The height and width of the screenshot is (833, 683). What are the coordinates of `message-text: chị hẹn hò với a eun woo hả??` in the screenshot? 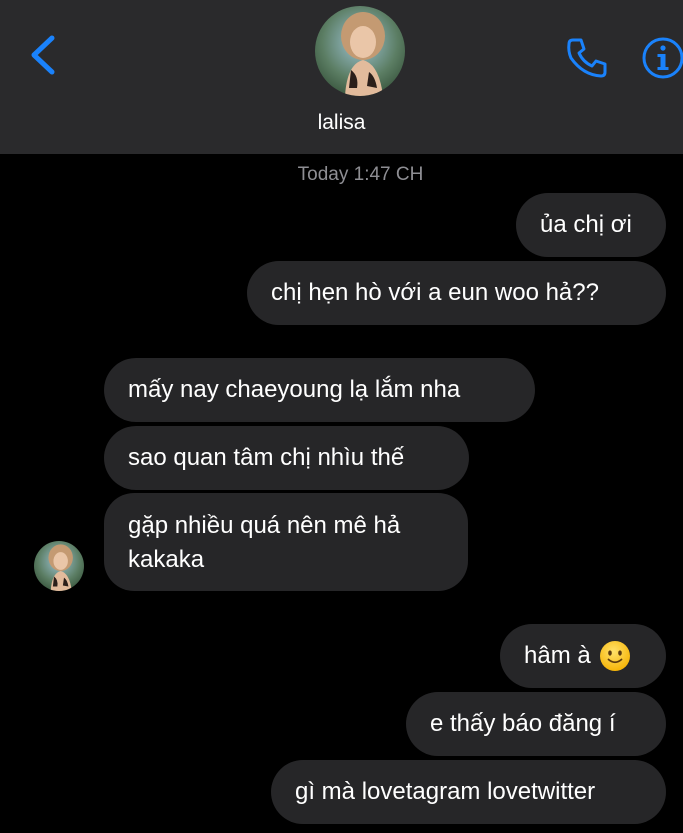 It's located at (435, 292).